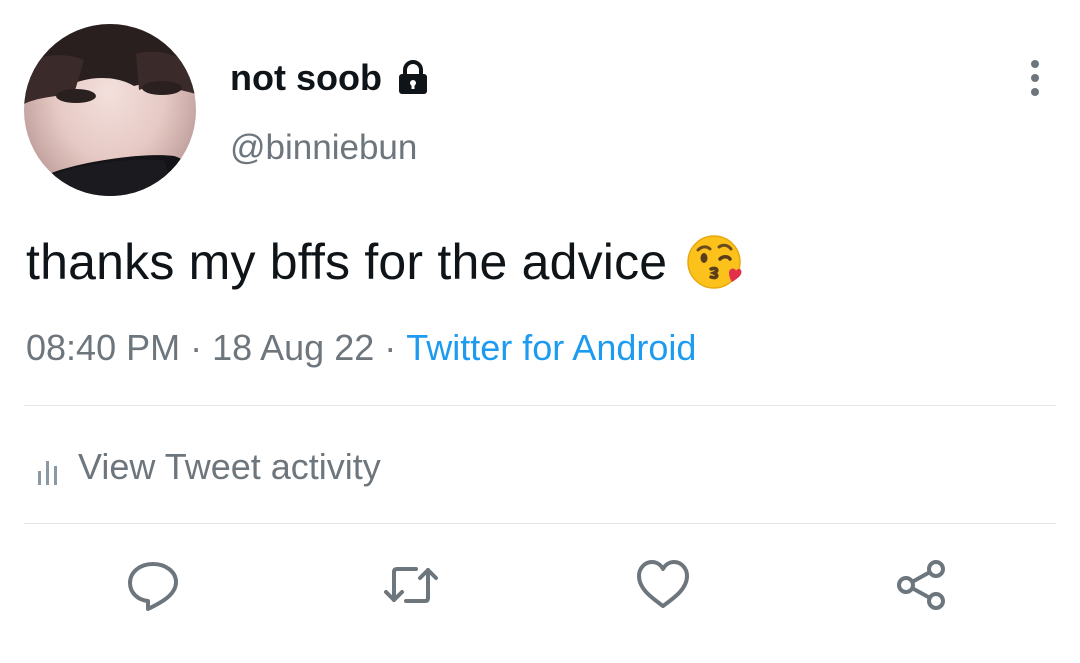 The width and height of the screenshot is (1080, 663). I want to click on profile-photo, so click(110, 110).